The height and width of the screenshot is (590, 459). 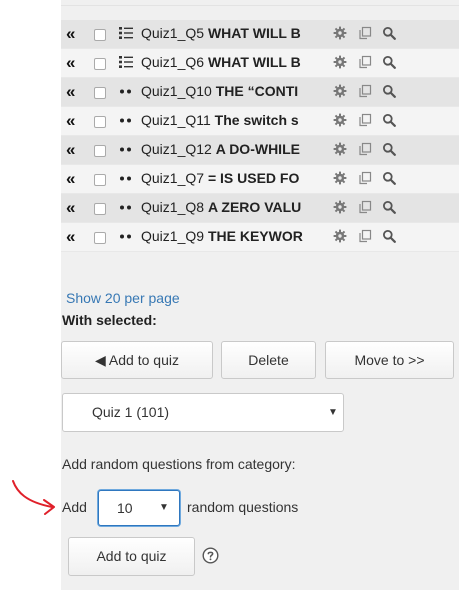 I want to click on question-name-prefix: Quiz1_Q9, so click(x=174, y=236).